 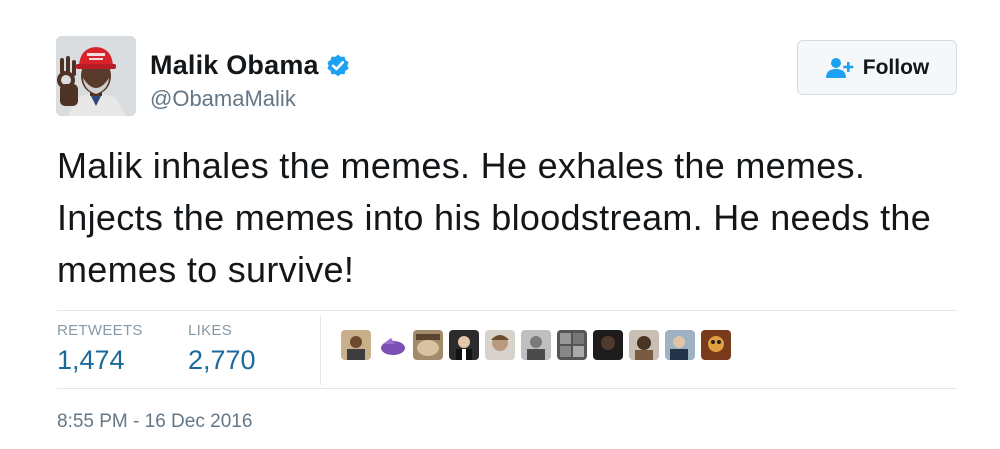 I want to click on add-person-icon, so click(x=840, y=68).